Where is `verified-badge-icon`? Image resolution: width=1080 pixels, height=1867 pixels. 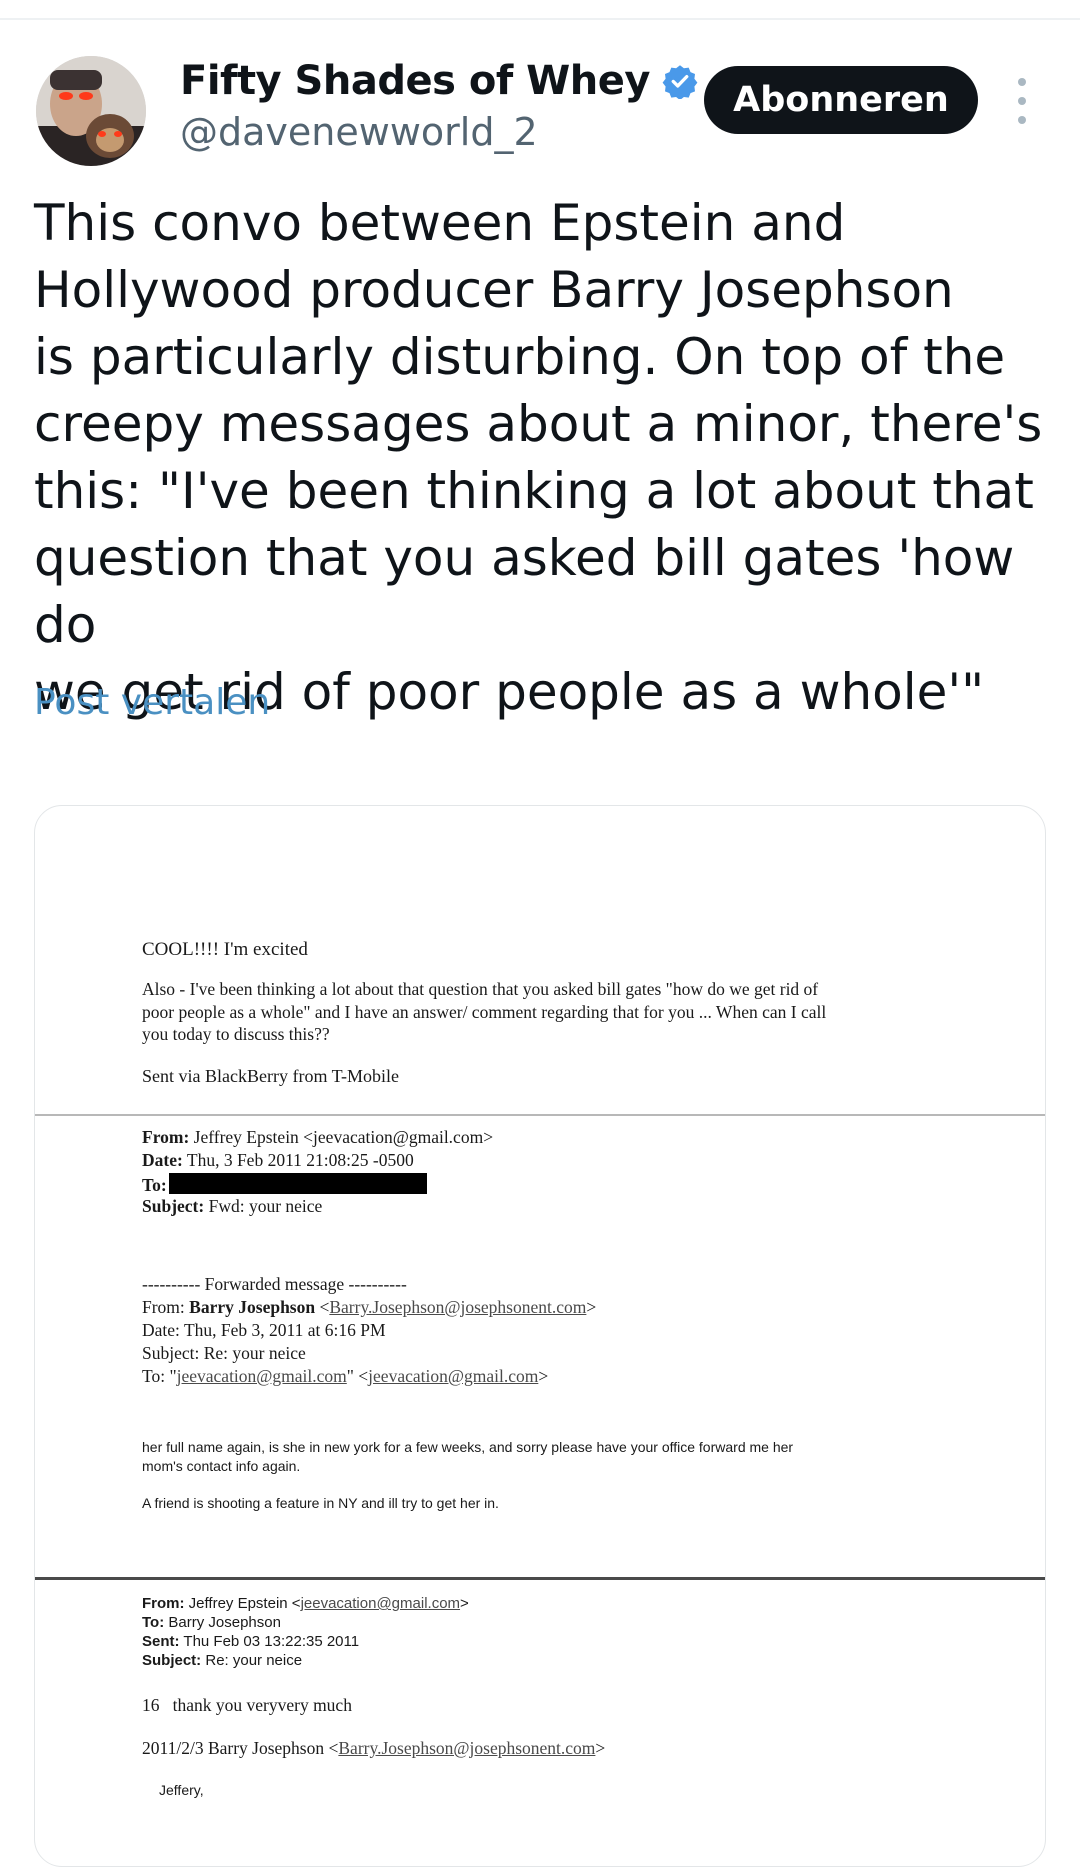
verified-badge-icon is located at coordinates (680, 82).